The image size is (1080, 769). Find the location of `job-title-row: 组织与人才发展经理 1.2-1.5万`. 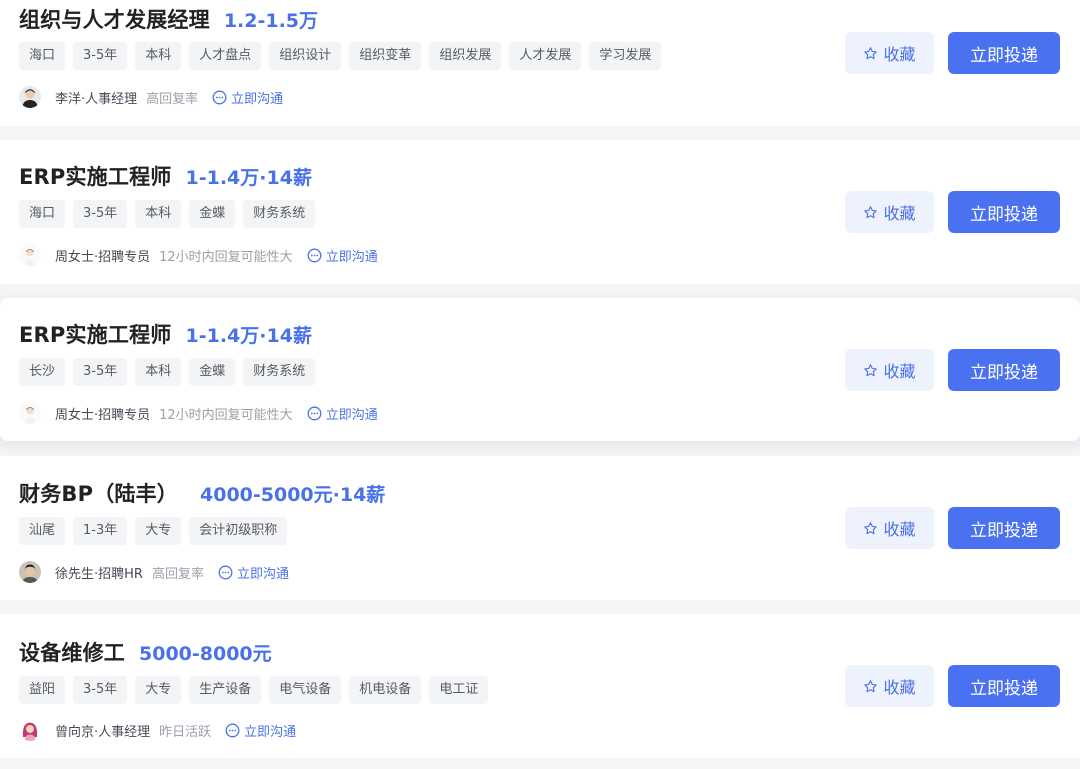

job-title-row: 组织与人才发展经理 1.2-1.5万 is located at coordinates (168, 19).